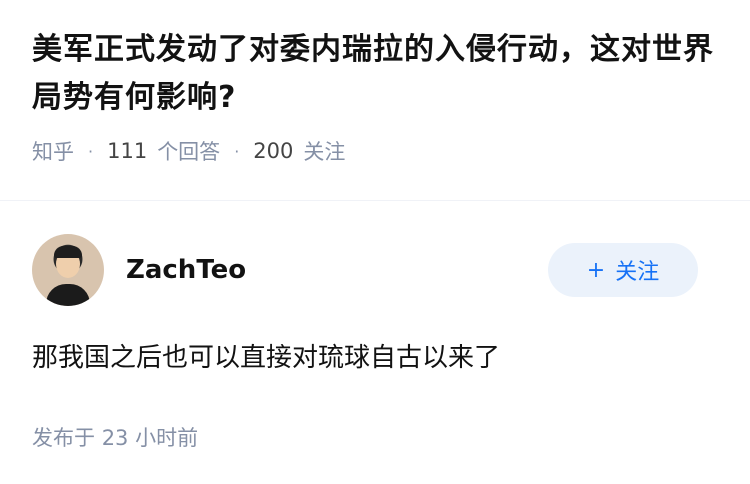 The width and height of the screenshot is (750, 484). I want to click on source-label: 知乎, so click(53, 151).